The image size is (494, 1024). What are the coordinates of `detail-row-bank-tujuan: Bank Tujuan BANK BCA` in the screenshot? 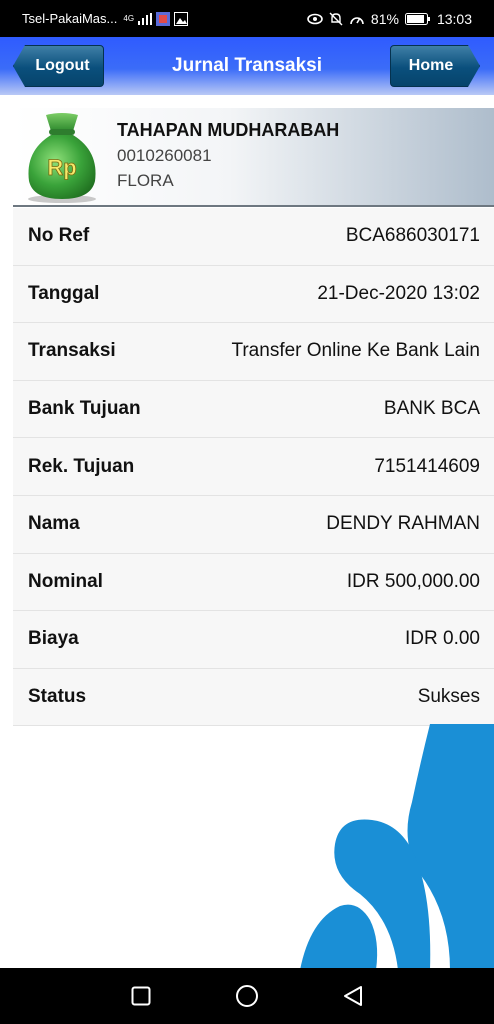 It's located at (253, 409).